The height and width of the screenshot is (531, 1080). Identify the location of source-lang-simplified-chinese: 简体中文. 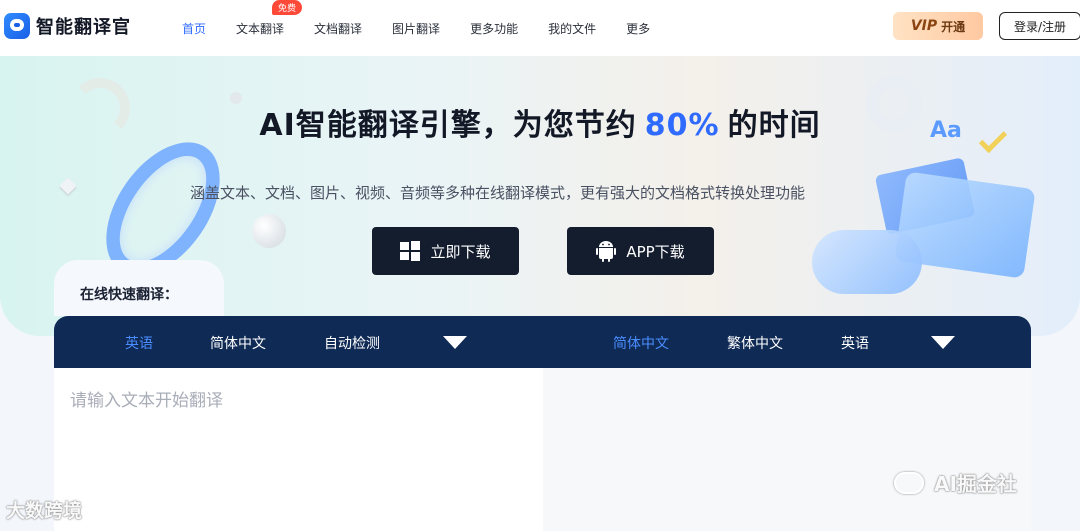
(238, 343).